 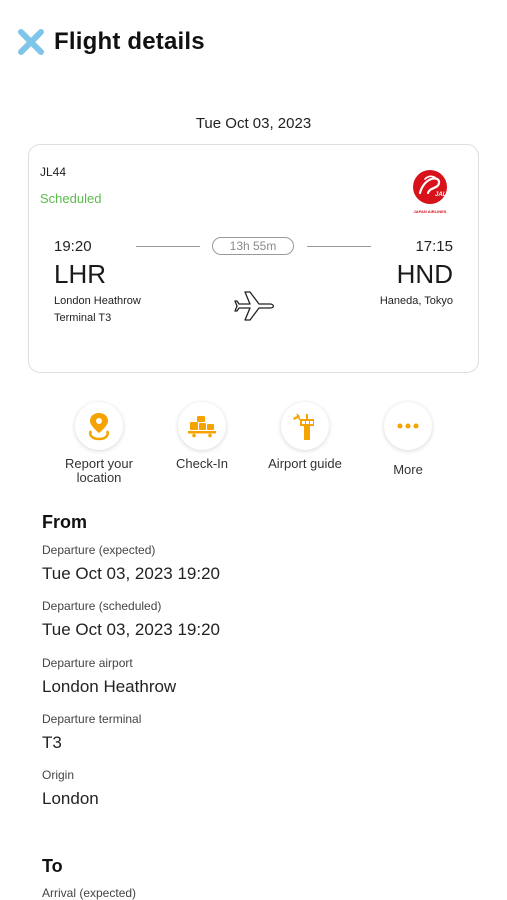 I want to click on flight-status: Scheduled, so click(x=71, y=198).